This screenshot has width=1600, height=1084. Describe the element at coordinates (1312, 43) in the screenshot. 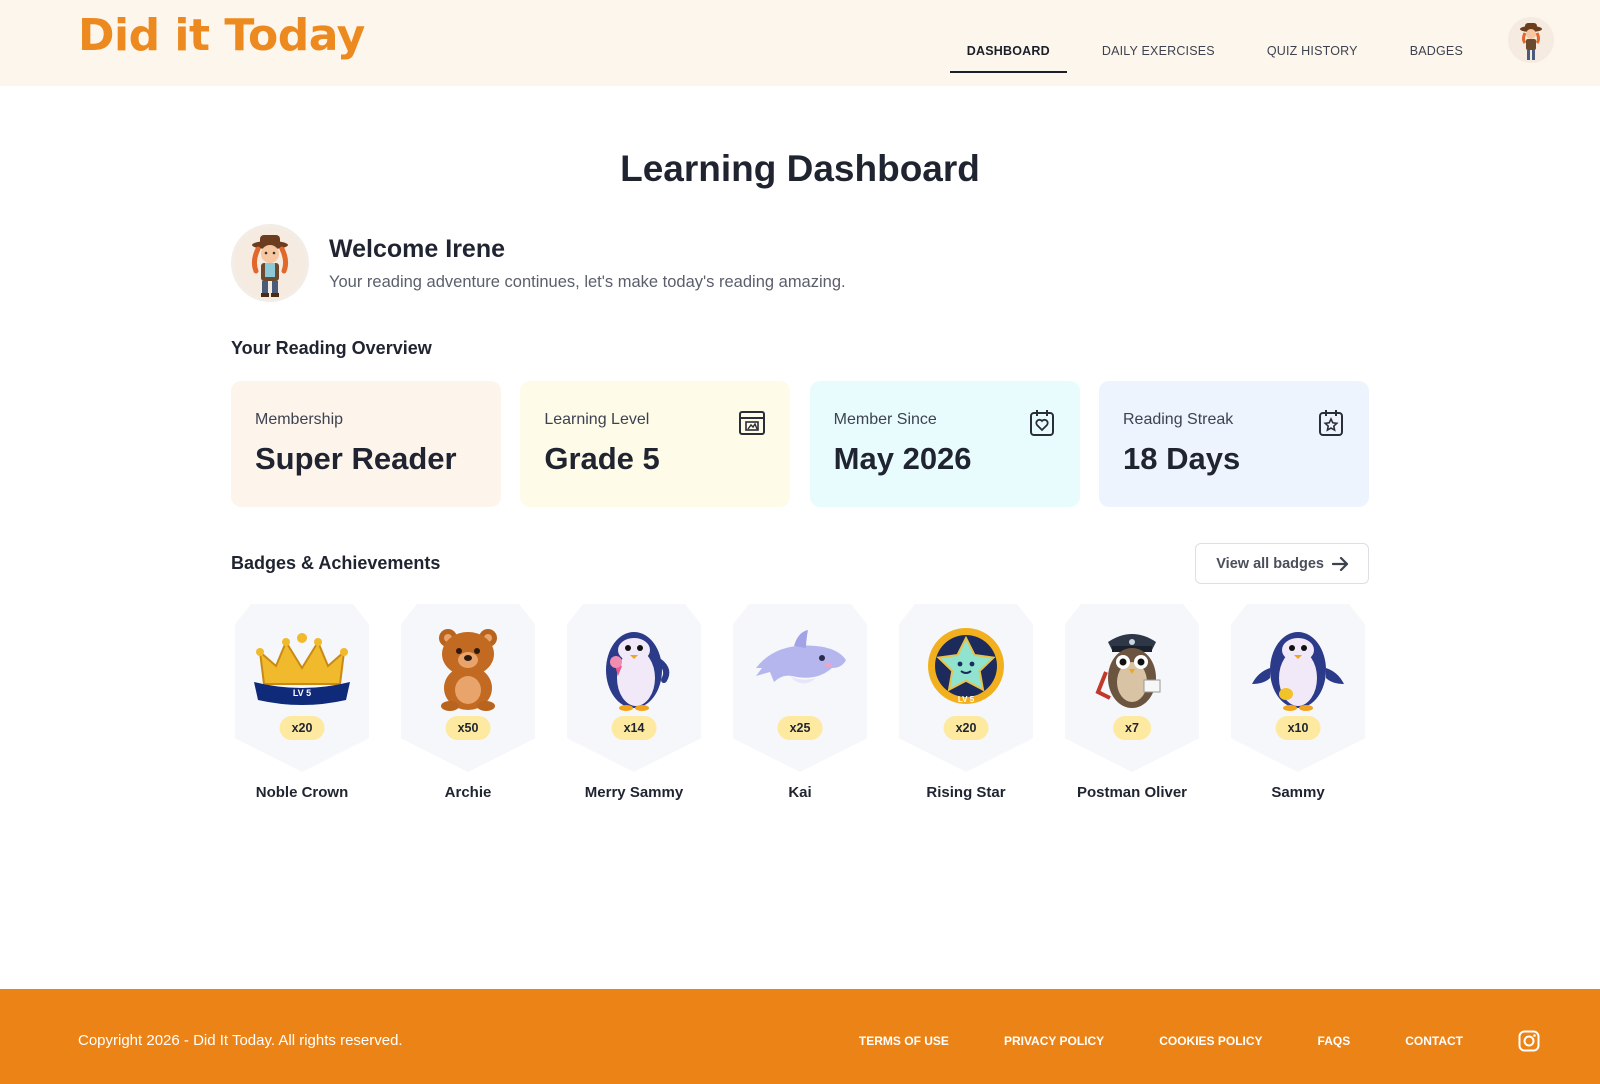

I see `nav-quiz-history: QUIZ HISTORY` at that location.